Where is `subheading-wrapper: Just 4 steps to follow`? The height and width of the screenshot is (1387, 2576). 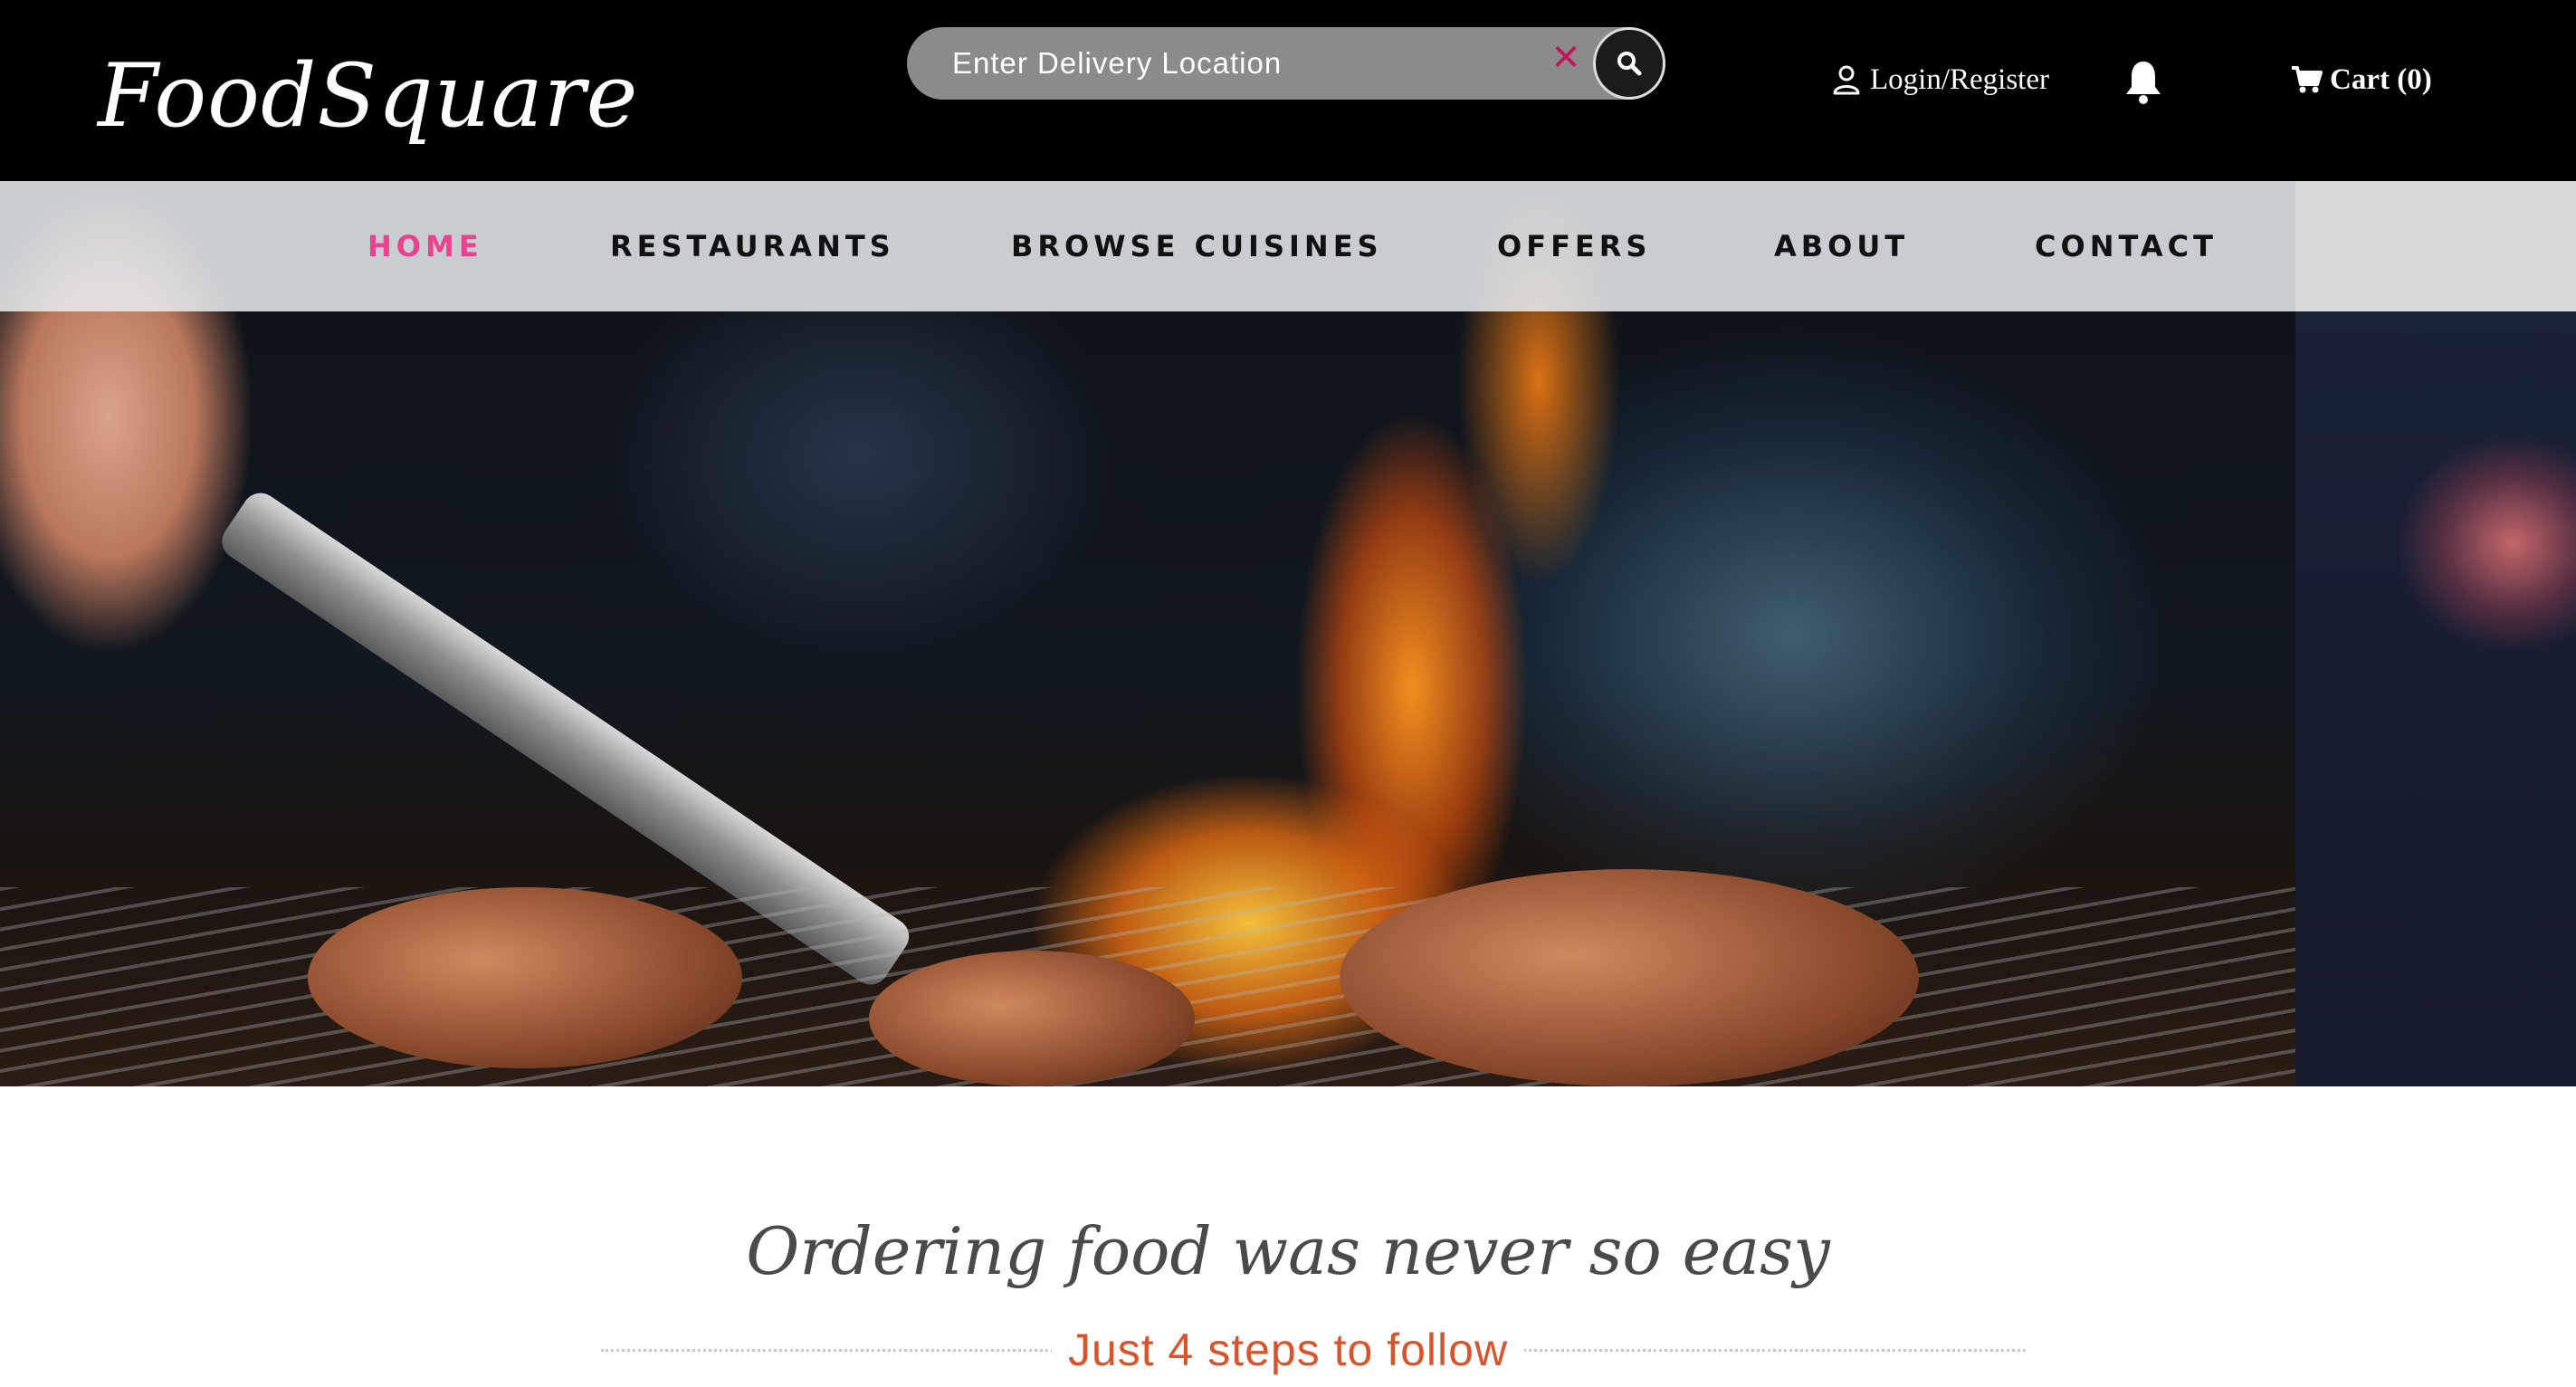 subheading-wrapper: Just 4 steps to follow is located at coordinates (1288, 1350).